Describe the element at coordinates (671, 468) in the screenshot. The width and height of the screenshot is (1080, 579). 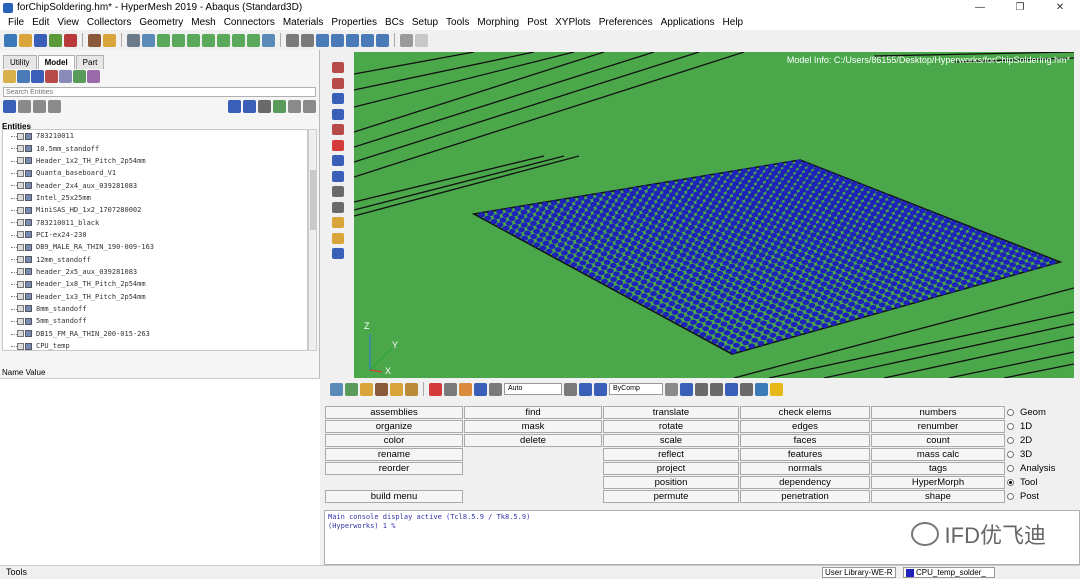
I see `menu-button-project: project` at that location.